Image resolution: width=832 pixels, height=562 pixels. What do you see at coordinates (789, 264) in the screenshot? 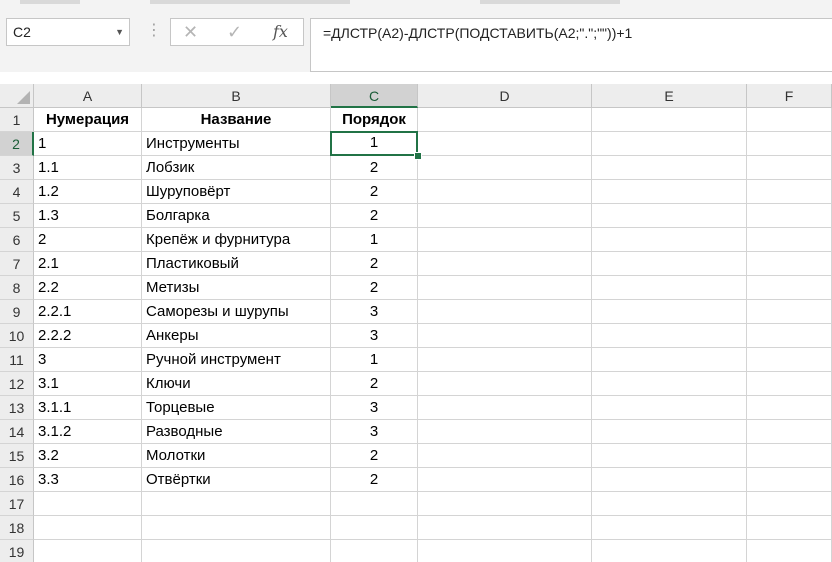
I see `cell-f7` at bounding box center [789, 264].